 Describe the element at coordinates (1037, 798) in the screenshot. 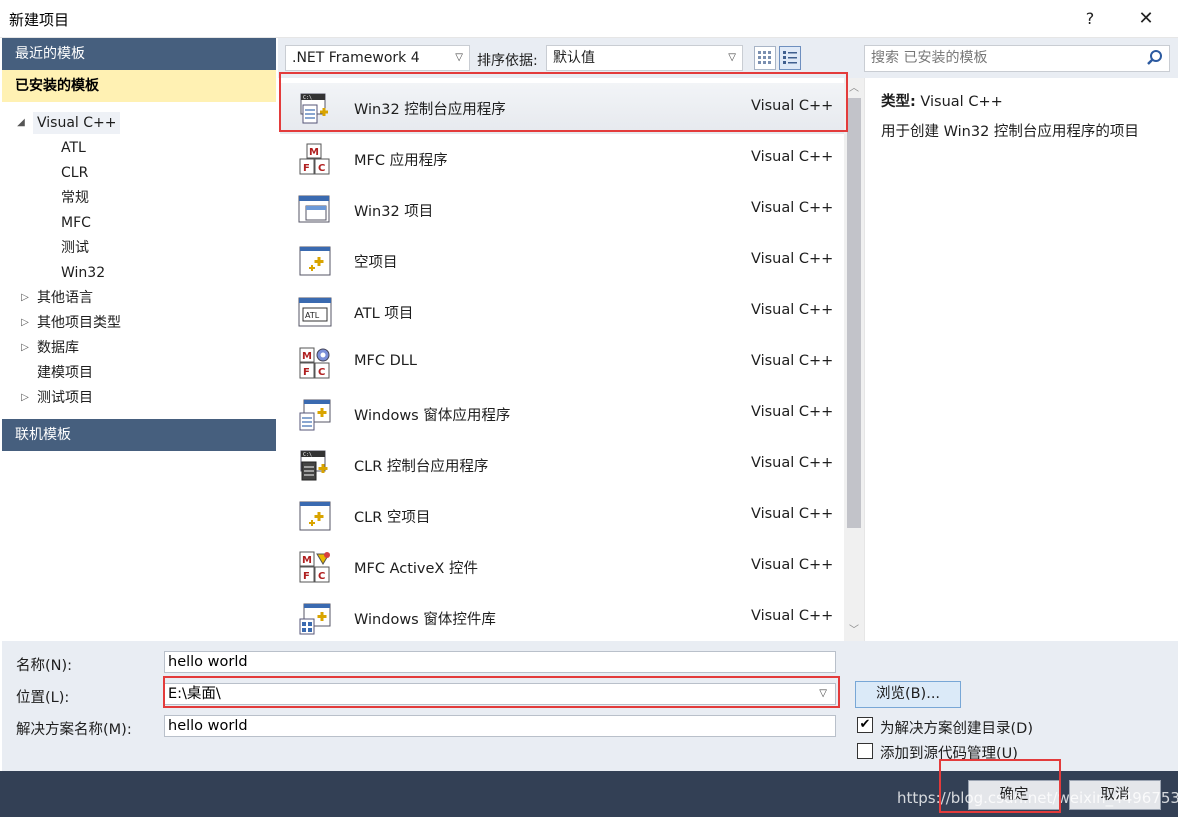

I see `watermark-text: https://blog.csdn.net/weixin_44967530` at that location.